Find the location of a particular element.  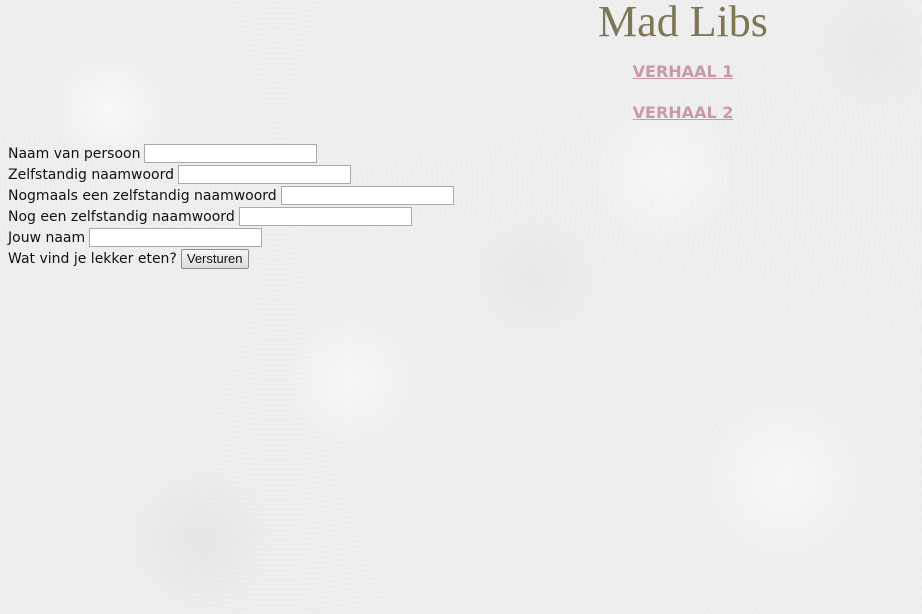

noun-label: Zelfstandig naamwoord is located at coordinates (91, 174).